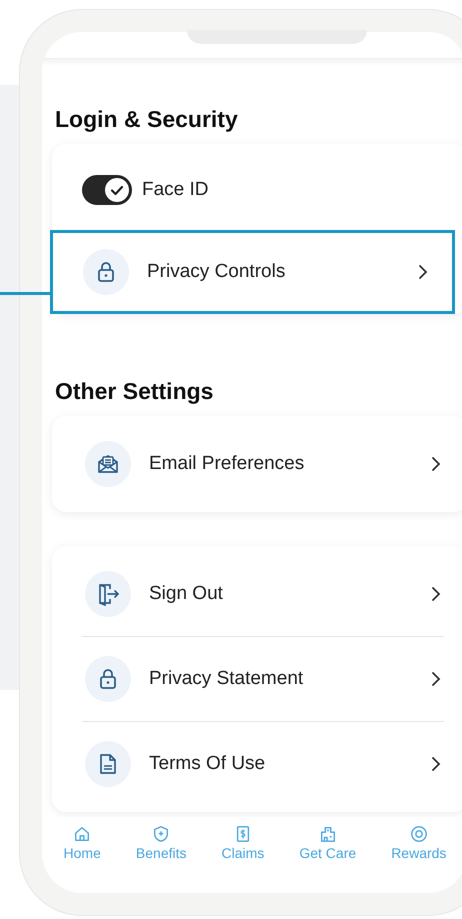  I want to click on settings-row: Privacy Statement, so click(257, 679).